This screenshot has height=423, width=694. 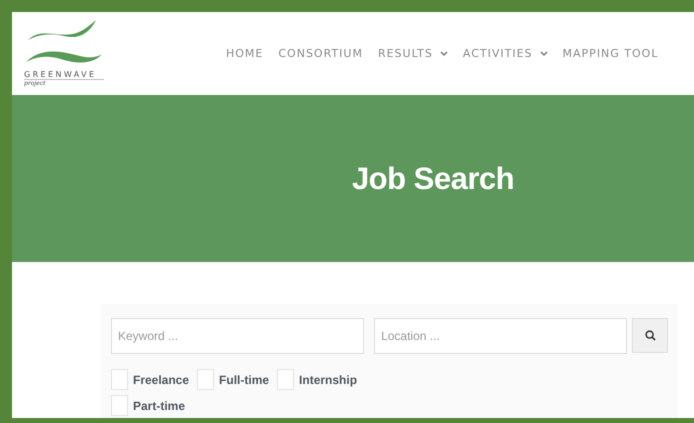 I want to click on search-button, so click(x=650, y=335).